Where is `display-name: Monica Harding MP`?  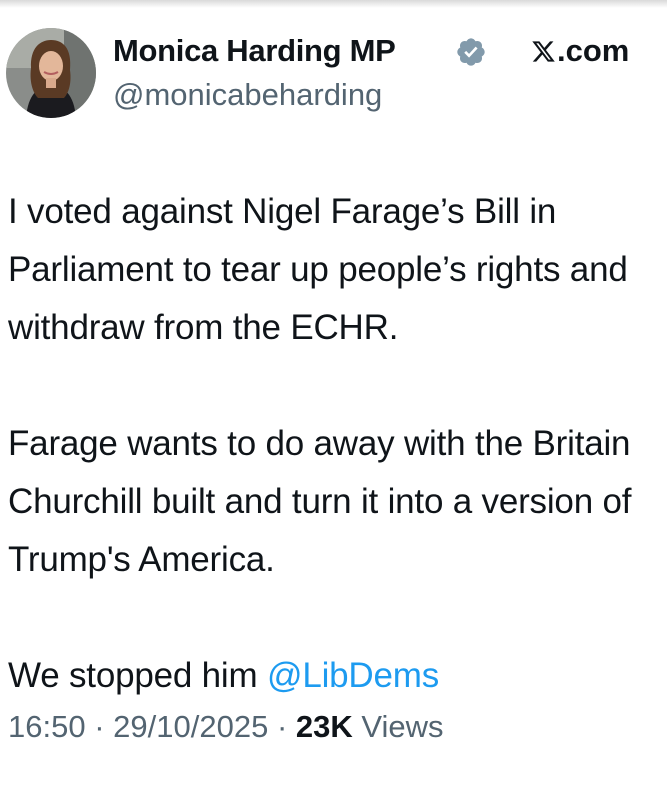
display-name: Monica Harding MP is located at coordinates (254, 51).